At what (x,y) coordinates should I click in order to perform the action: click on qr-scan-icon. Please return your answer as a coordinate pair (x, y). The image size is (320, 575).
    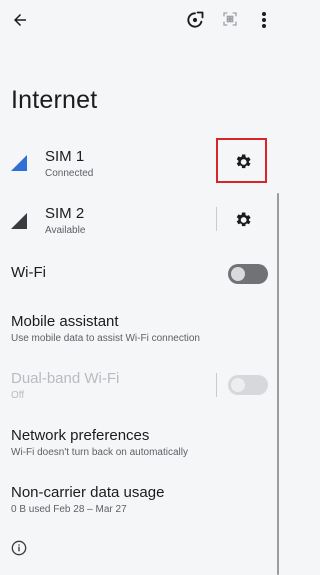
    Looking at the image, I should click on (230, 19).